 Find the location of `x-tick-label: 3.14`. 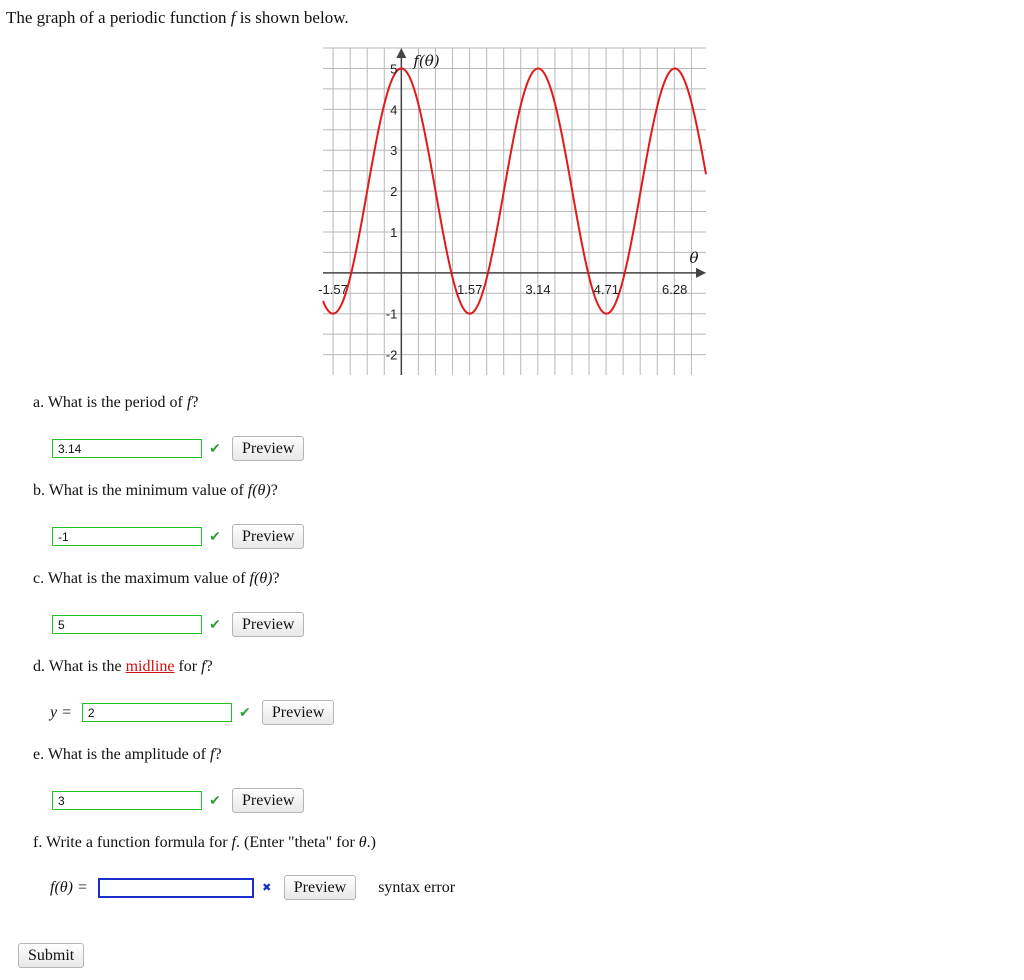

x-tick-label: 3.14 is located at coordinates (537, 289).